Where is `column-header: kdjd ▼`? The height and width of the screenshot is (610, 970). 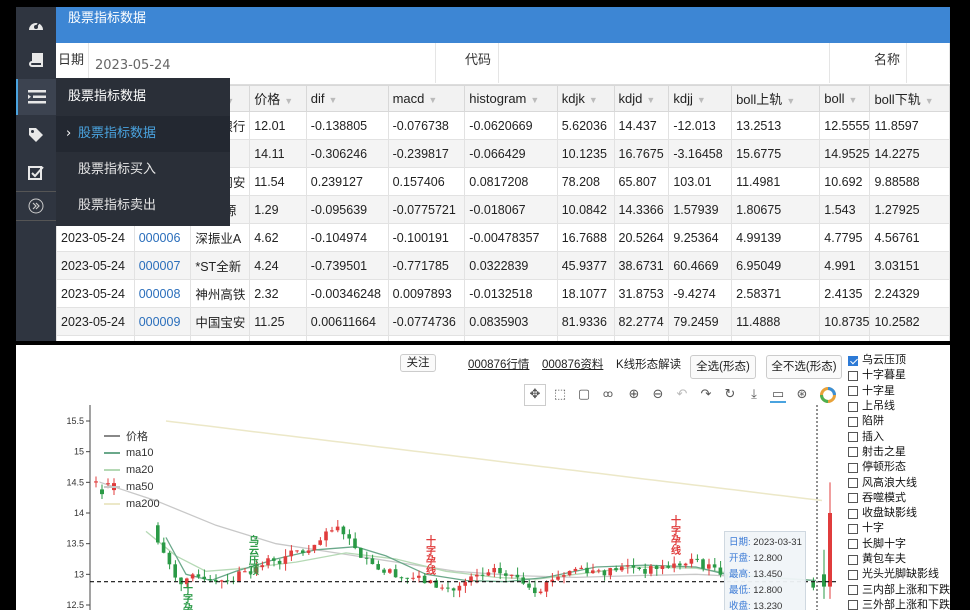 column-header: kdjd ▼ is located at coordinates (641, 98).